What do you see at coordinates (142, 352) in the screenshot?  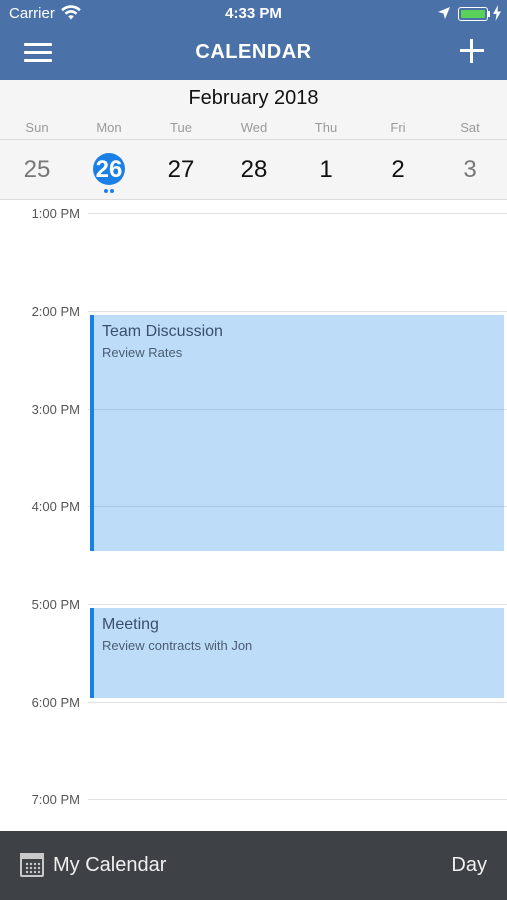 I see `event-subtitle: Review Rates` at bounding box center [142, 352].